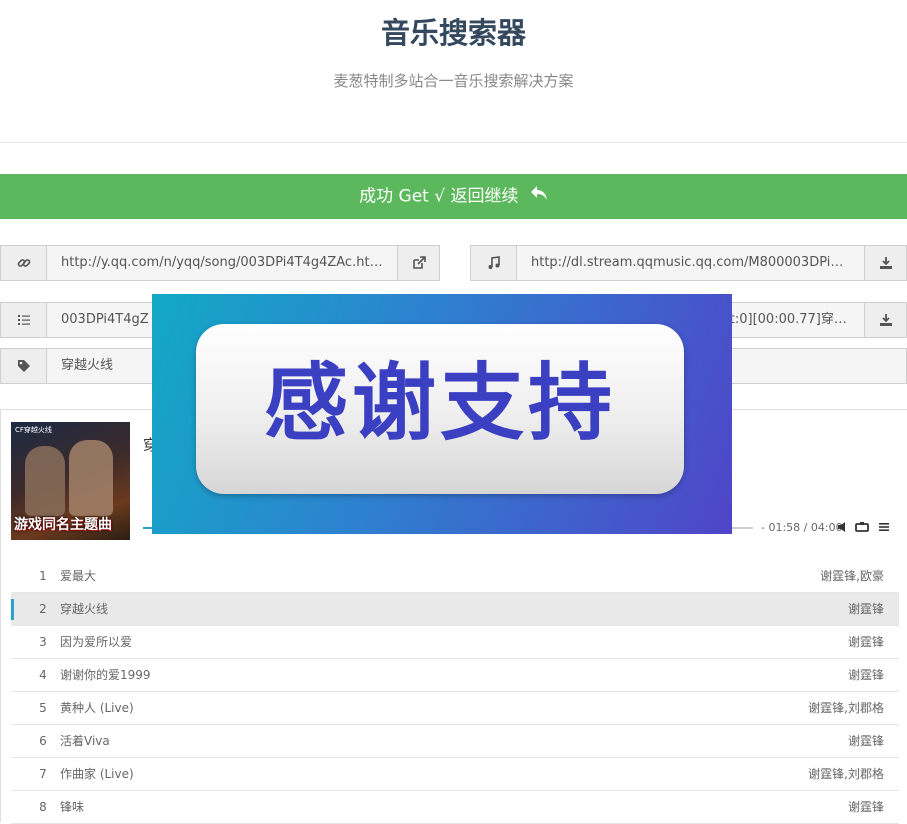 The height and width of the screenshot is (824, 907). Describe the element at coordinates (72, 807) in the screenshot. I see `track-name: 锋味` at that location.